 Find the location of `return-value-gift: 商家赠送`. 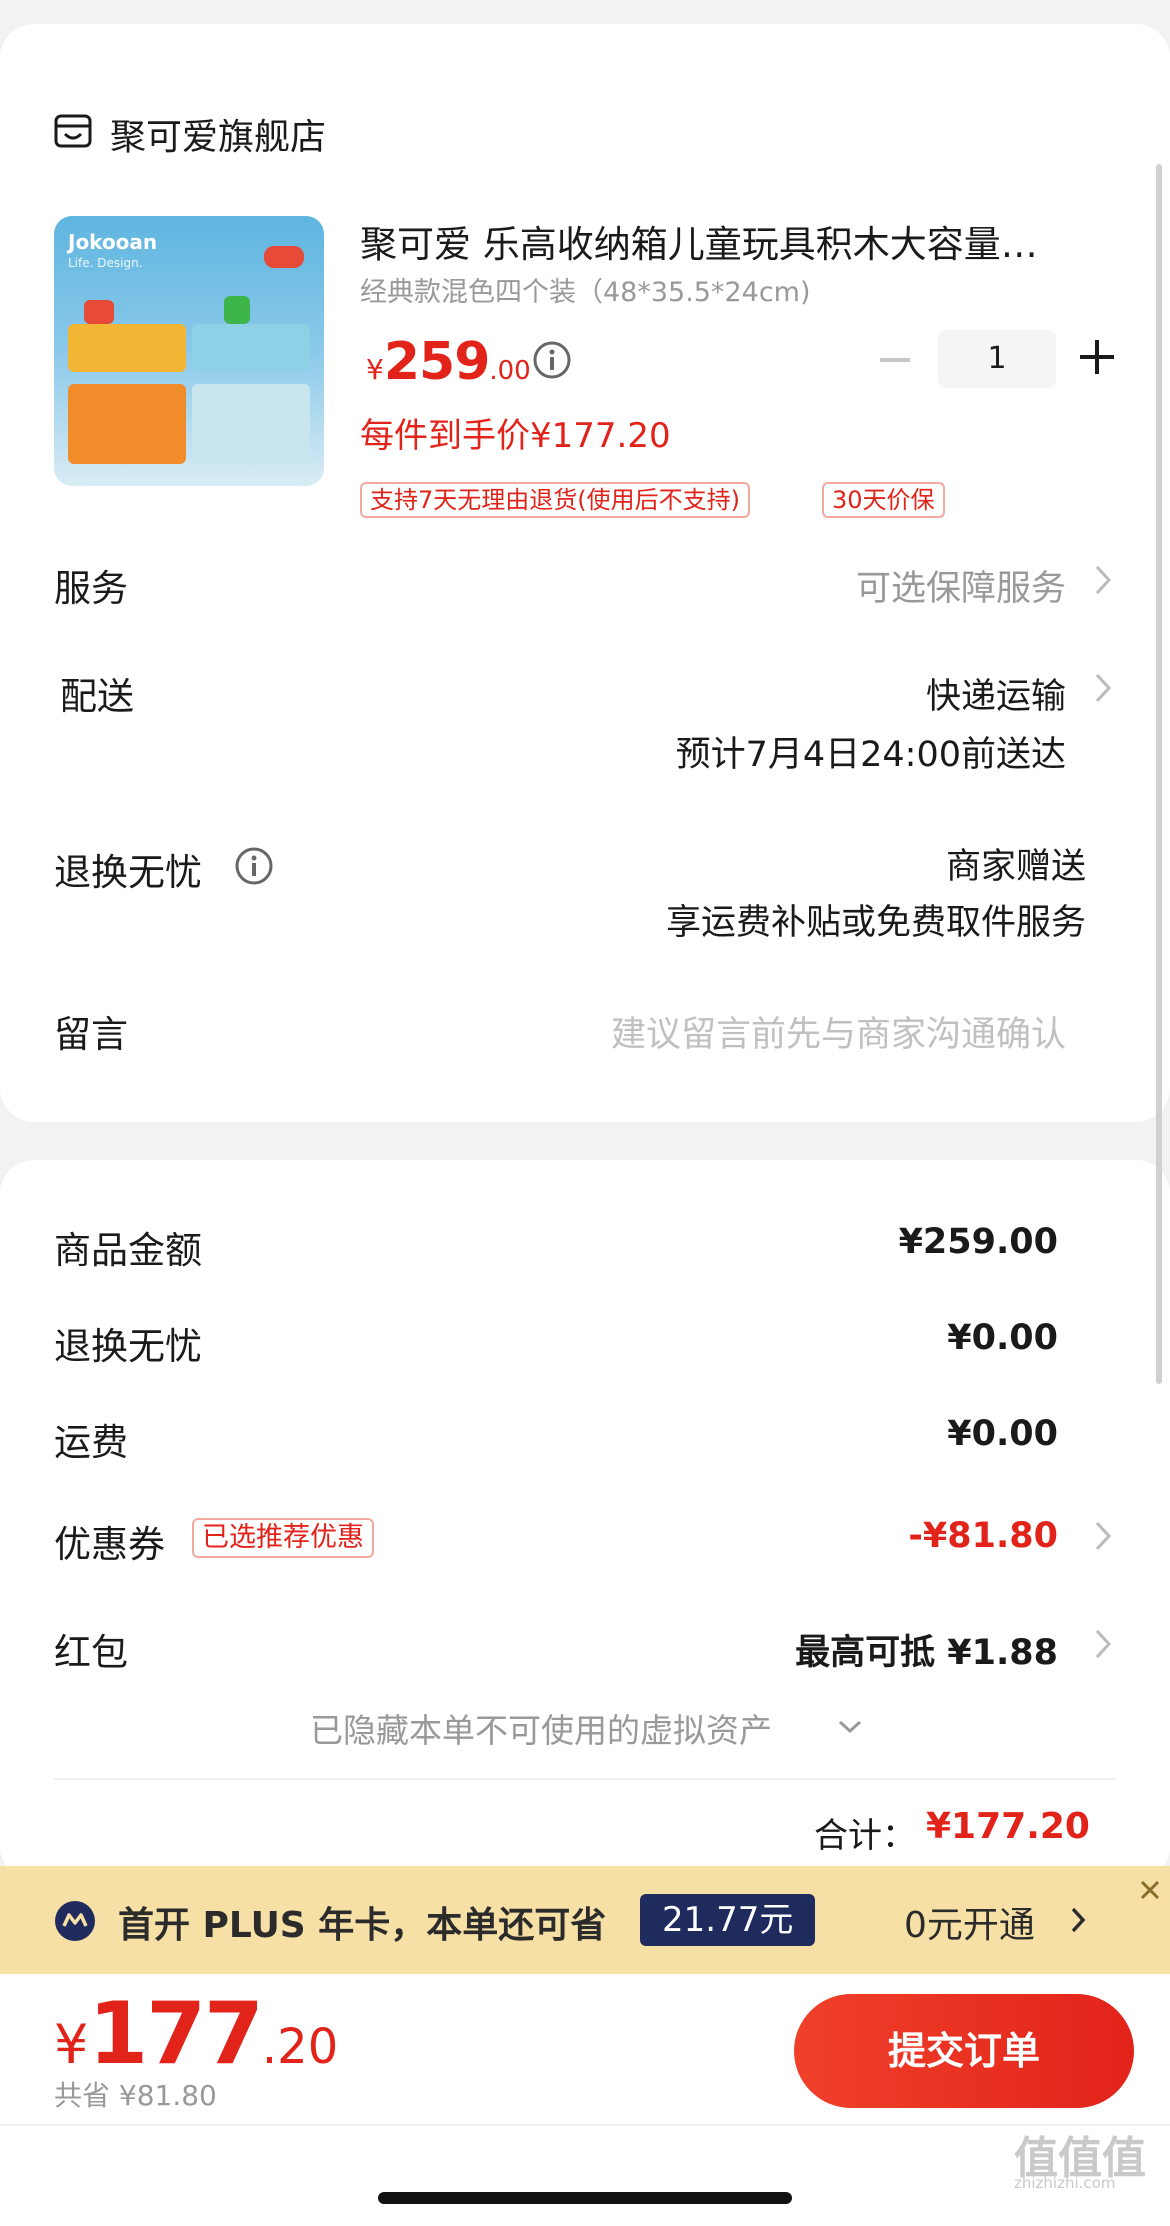

return-value-gift: 商家赠送 is located at coordinates (1015, 867).